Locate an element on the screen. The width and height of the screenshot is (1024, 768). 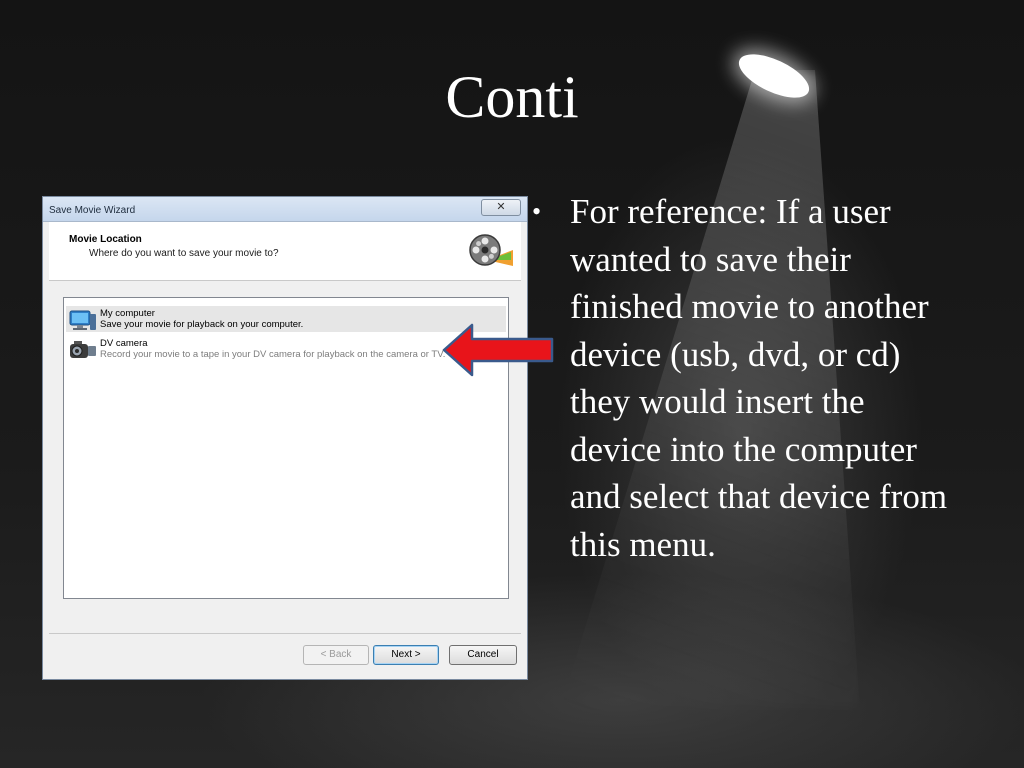
slide-title: Conti is located at coordinates (512, 97).